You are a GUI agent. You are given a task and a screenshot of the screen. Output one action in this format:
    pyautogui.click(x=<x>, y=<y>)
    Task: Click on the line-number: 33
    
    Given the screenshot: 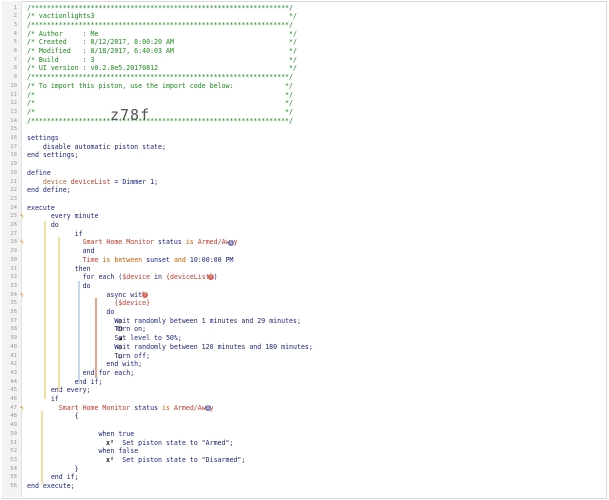 What is the action you would take?
    pyautogui.click(x=13, y=285)
    